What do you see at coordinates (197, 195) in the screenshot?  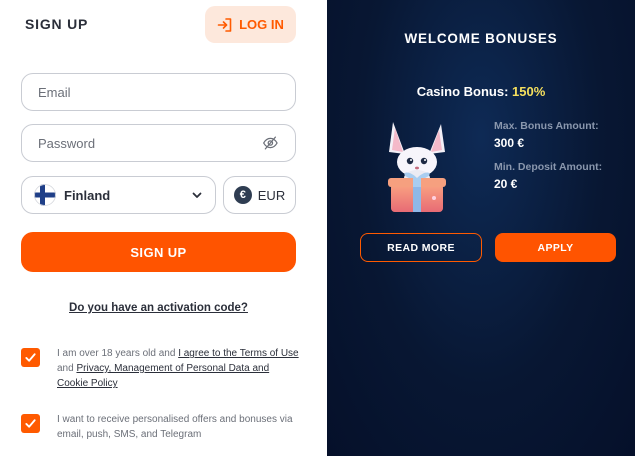 I see `chevron-down-icon` at bounding box center [197, 195].